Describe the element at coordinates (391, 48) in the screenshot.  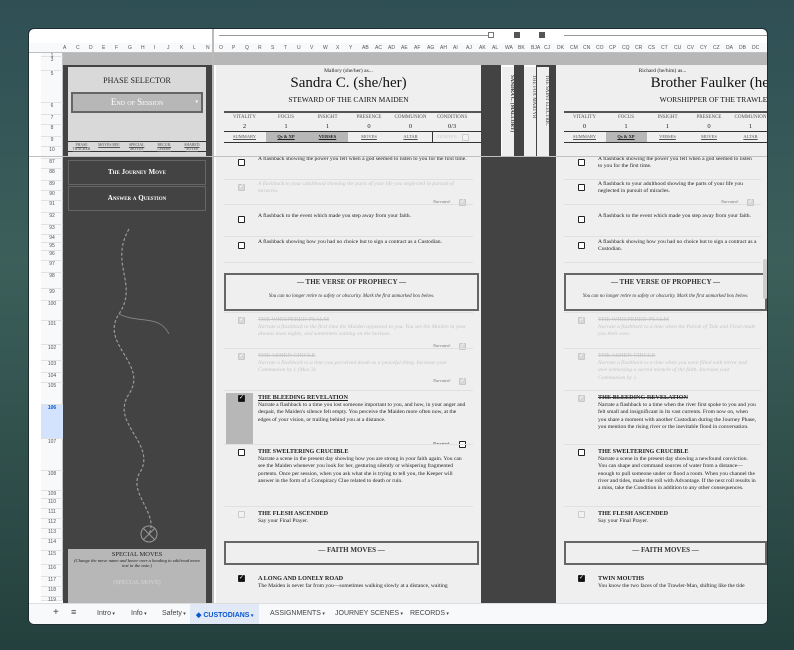
I see `column-header: AD` at that location.